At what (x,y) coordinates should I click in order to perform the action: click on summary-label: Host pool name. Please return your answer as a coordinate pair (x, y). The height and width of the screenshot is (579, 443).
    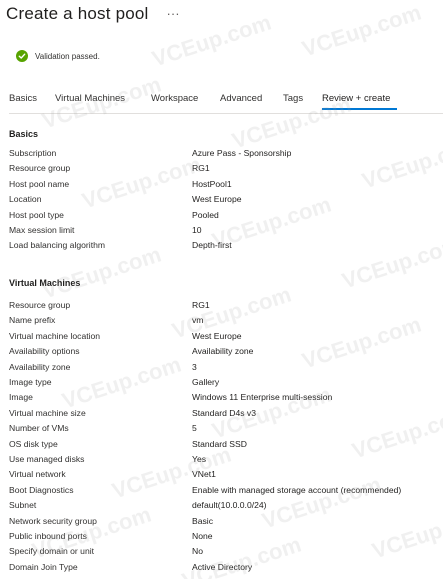
    Looking at the image, I should click on (39, 183).